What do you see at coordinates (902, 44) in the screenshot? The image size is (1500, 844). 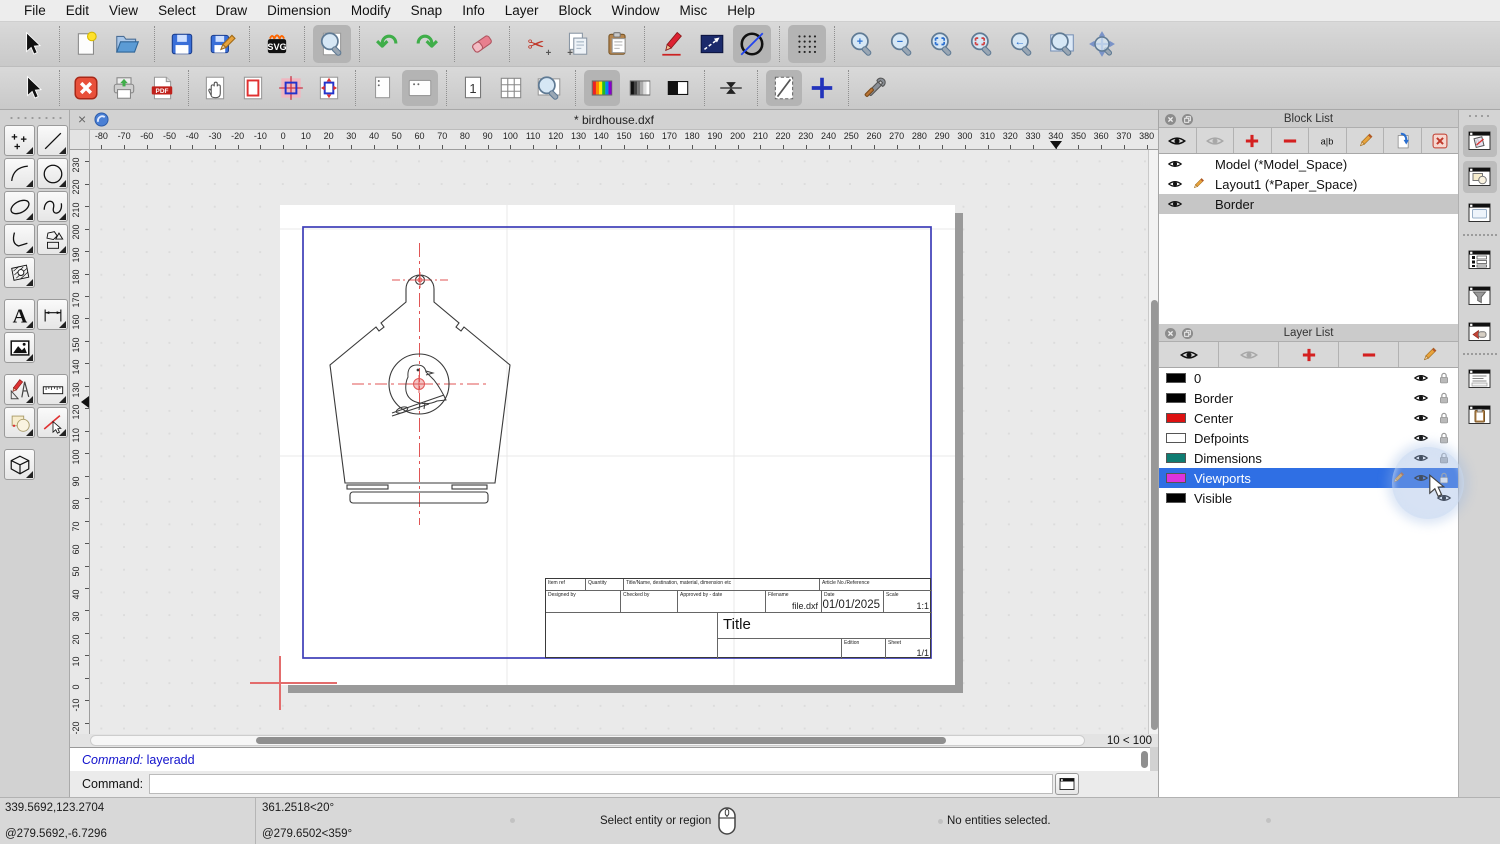 I see `zoom-out-button: −` at bounding box center [902, 44].